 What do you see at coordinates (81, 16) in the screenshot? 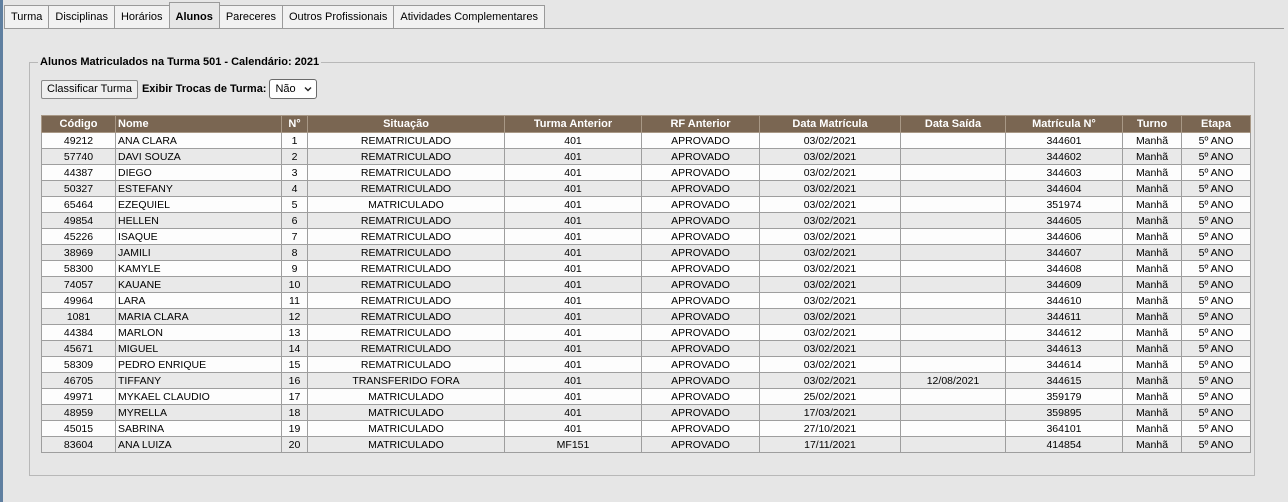
I see `tab-disciplinas: Disciplinas` at bounding box center [81, 16].